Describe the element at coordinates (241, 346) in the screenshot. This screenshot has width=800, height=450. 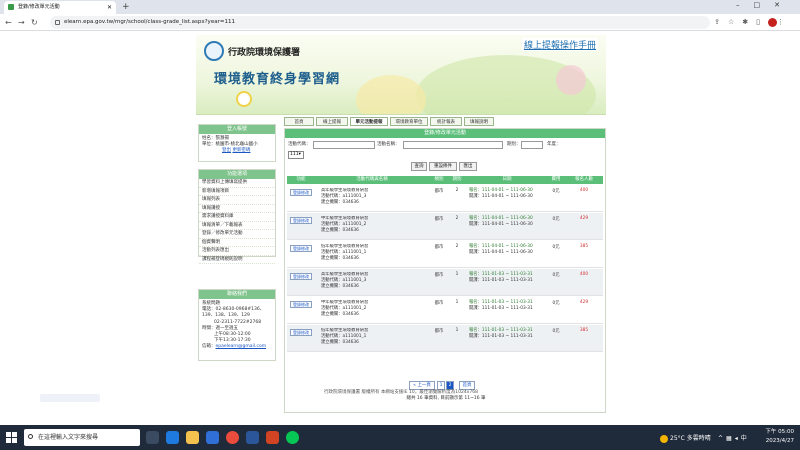
I see `email-link: epaelearn@gmail.com` at that location.